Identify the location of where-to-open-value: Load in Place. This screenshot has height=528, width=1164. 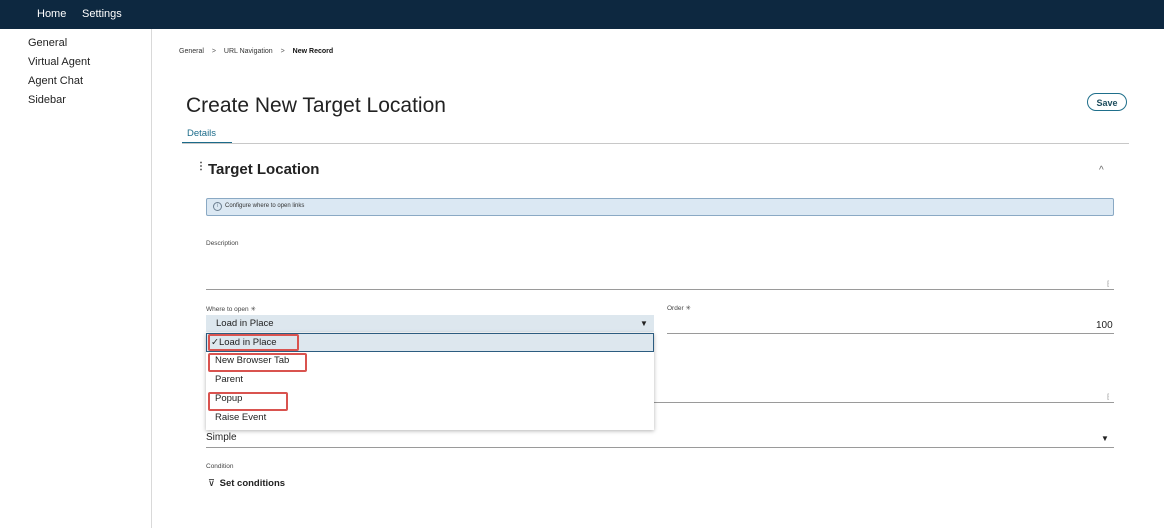
(245, 323).